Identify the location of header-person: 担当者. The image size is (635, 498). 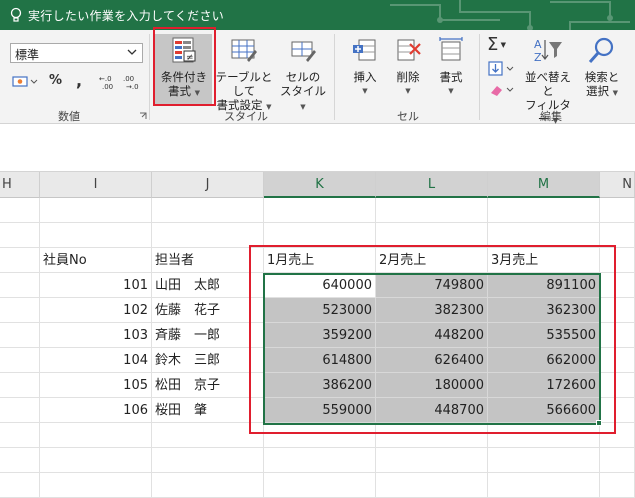
(208, 260).